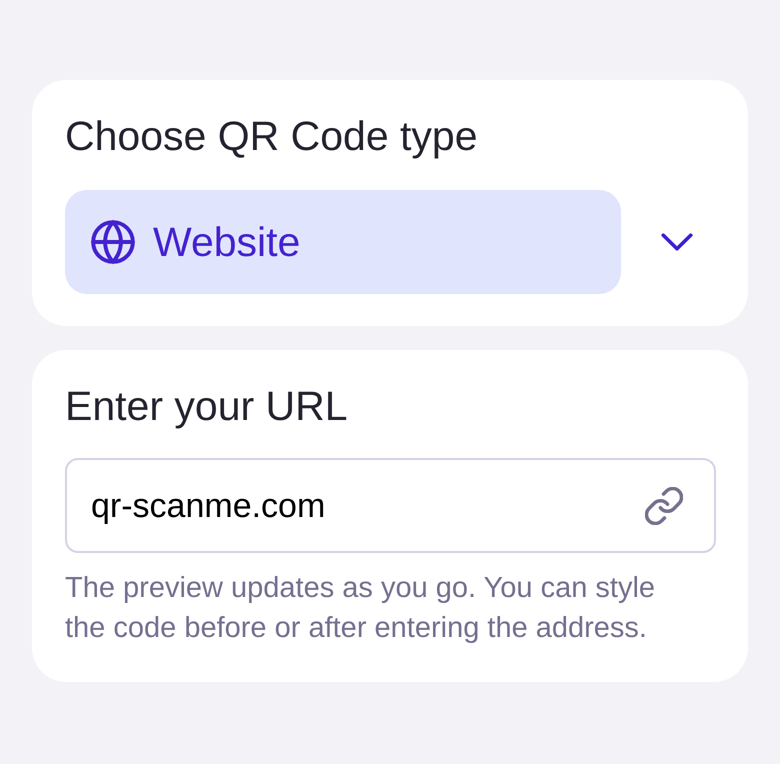  What do you see at coordinates (207, 406) in the screenshot?
I see `card-title: Enter your URL` at bounding box center [207, 406].